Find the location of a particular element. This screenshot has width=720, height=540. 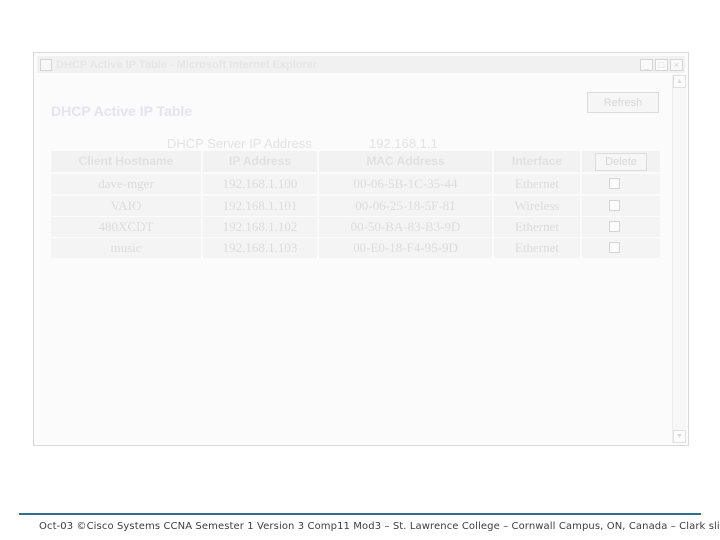

cell-hostname: 480XCDT is located at coordinates (126, 227).